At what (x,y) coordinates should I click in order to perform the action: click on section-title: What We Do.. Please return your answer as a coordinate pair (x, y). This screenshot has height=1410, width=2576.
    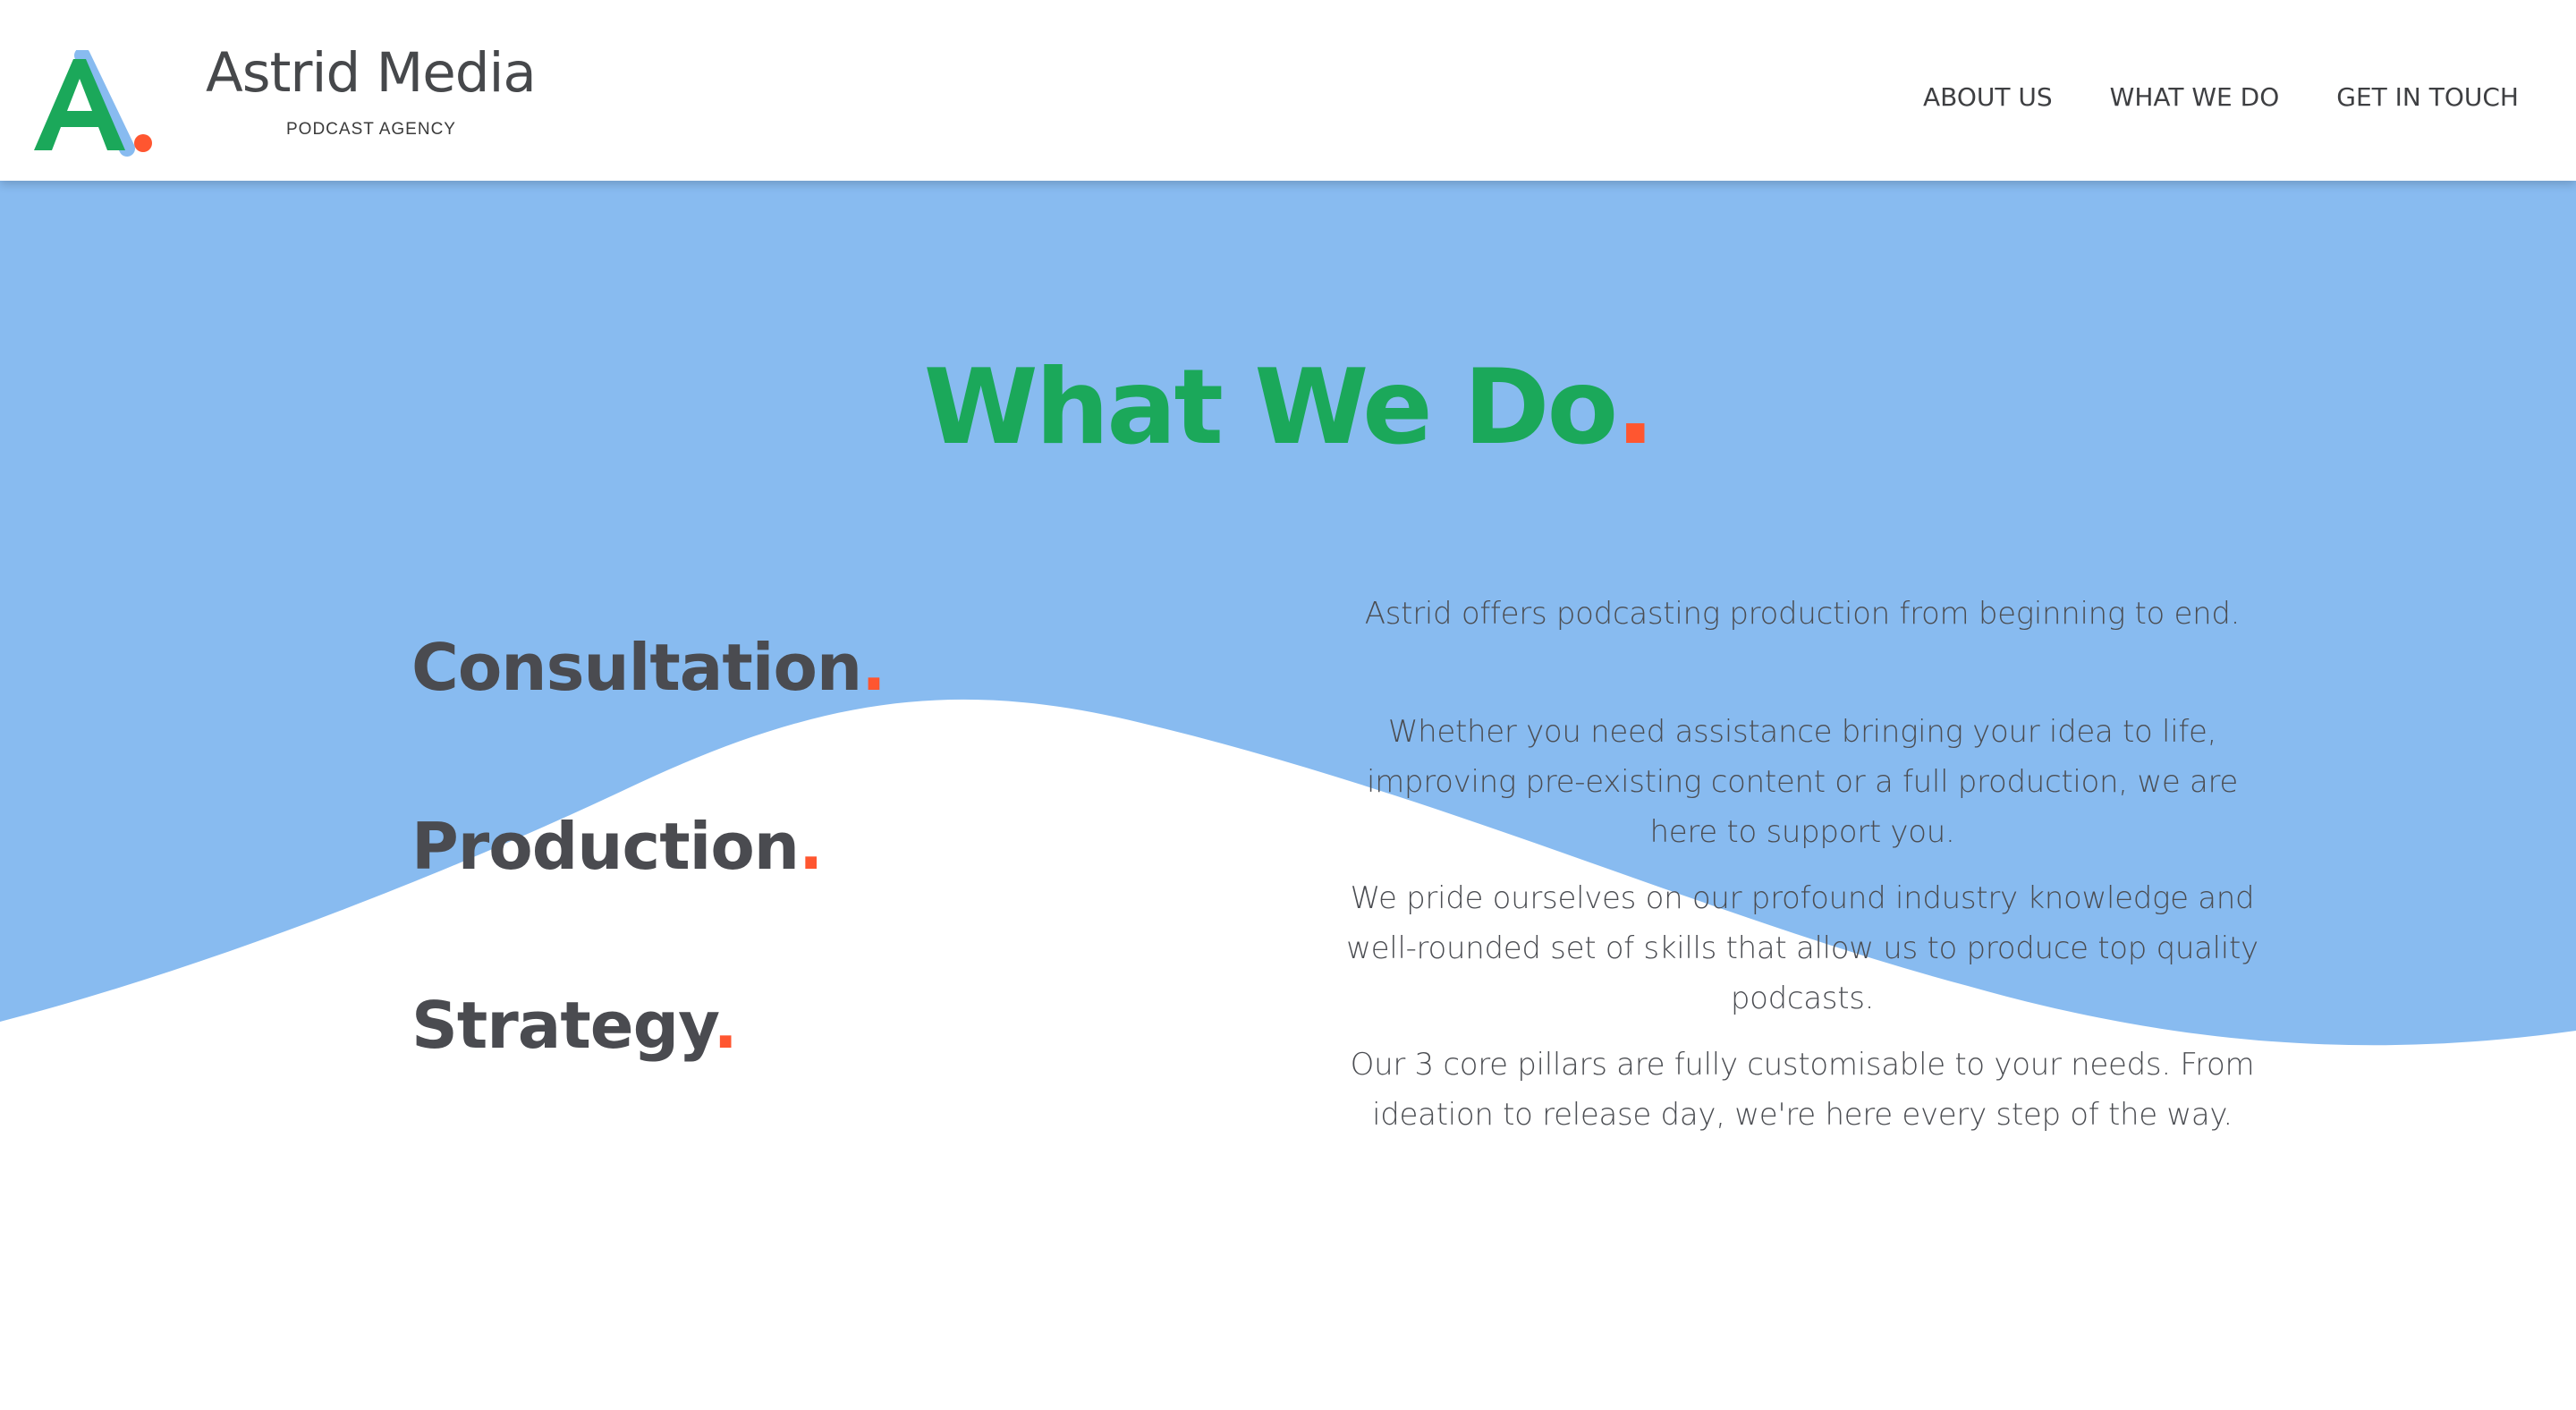
    Looking at the image, I should click on (1288, 408).